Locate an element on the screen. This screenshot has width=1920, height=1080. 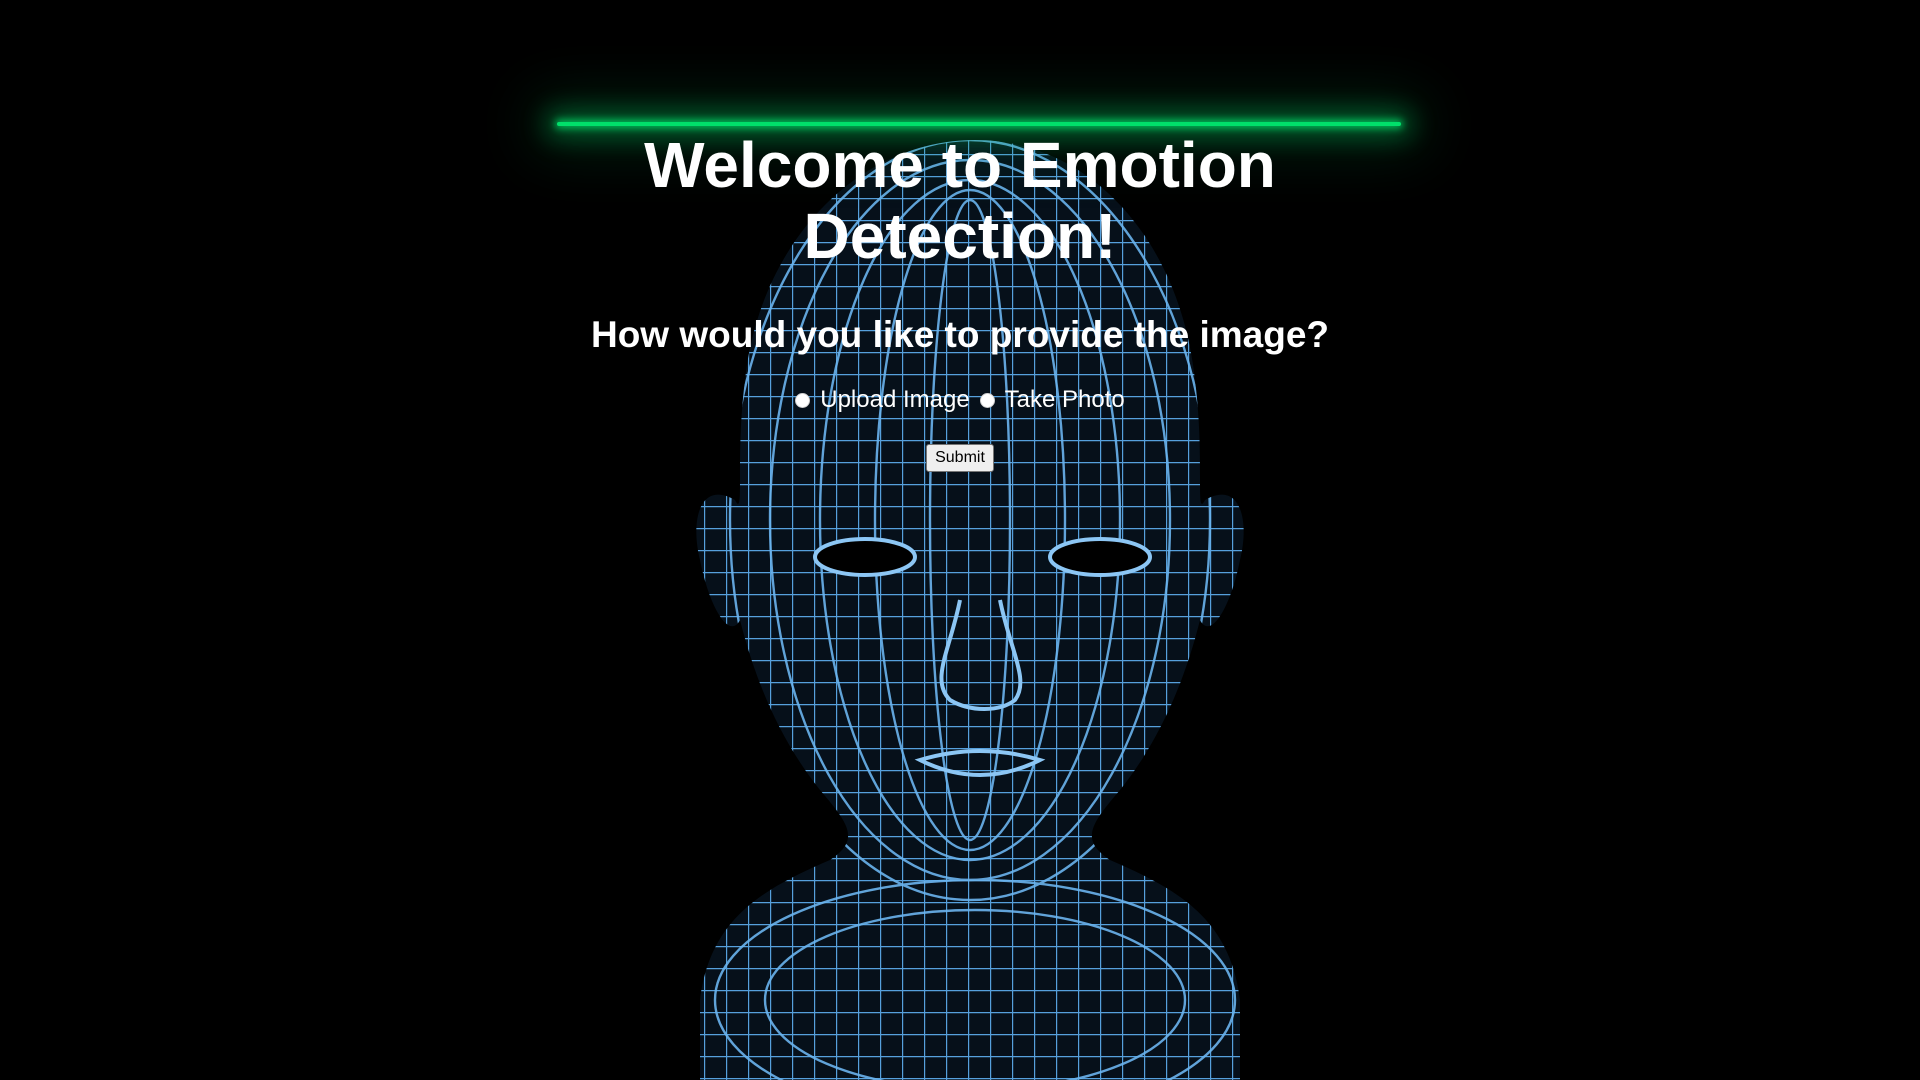
take-photo-radio is located at coordinates (987, 400).